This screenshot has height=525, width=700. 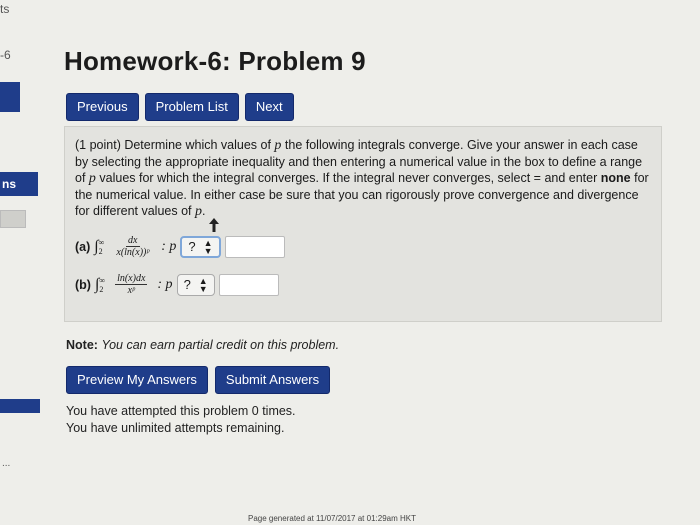 I want to click on preview-answers-button: Preview My Answers, so click(x=137, y=380).